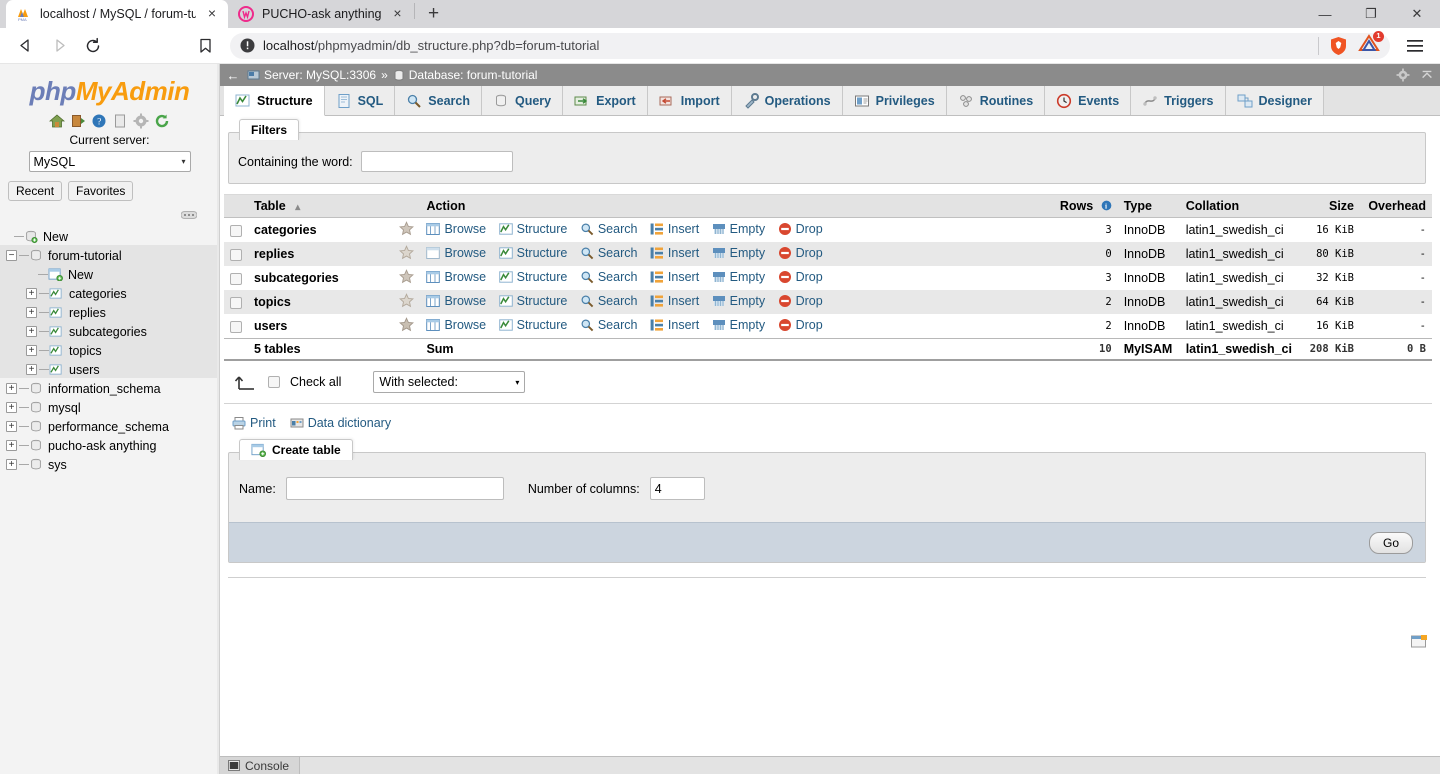 The height and width of the screenshot is (774, 1440). I want to click on browser-menu-icon, so click(1415, 46).